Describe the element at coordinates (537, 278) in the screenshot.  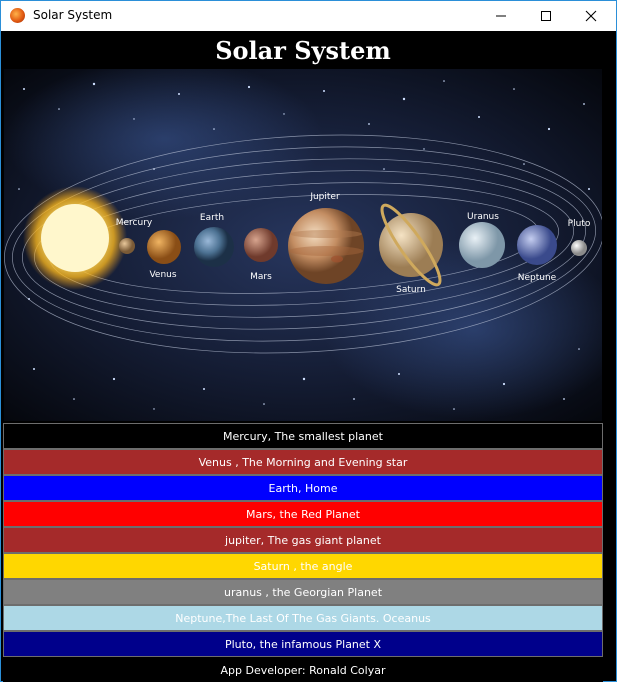
I see `neptune-label: Neptune` at that location.